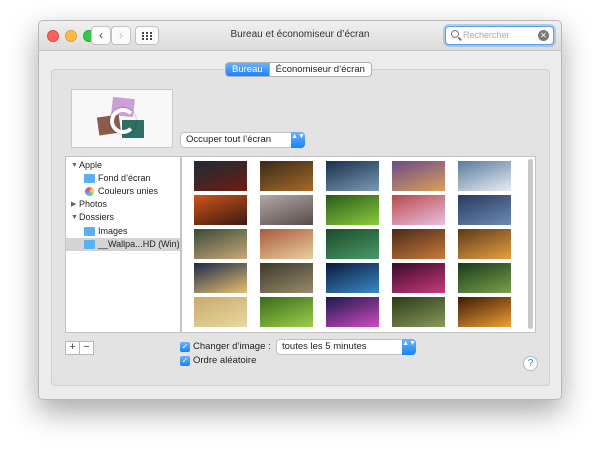  I want to click on interval-value: toutes les 5 minutes, so click(324, 346).